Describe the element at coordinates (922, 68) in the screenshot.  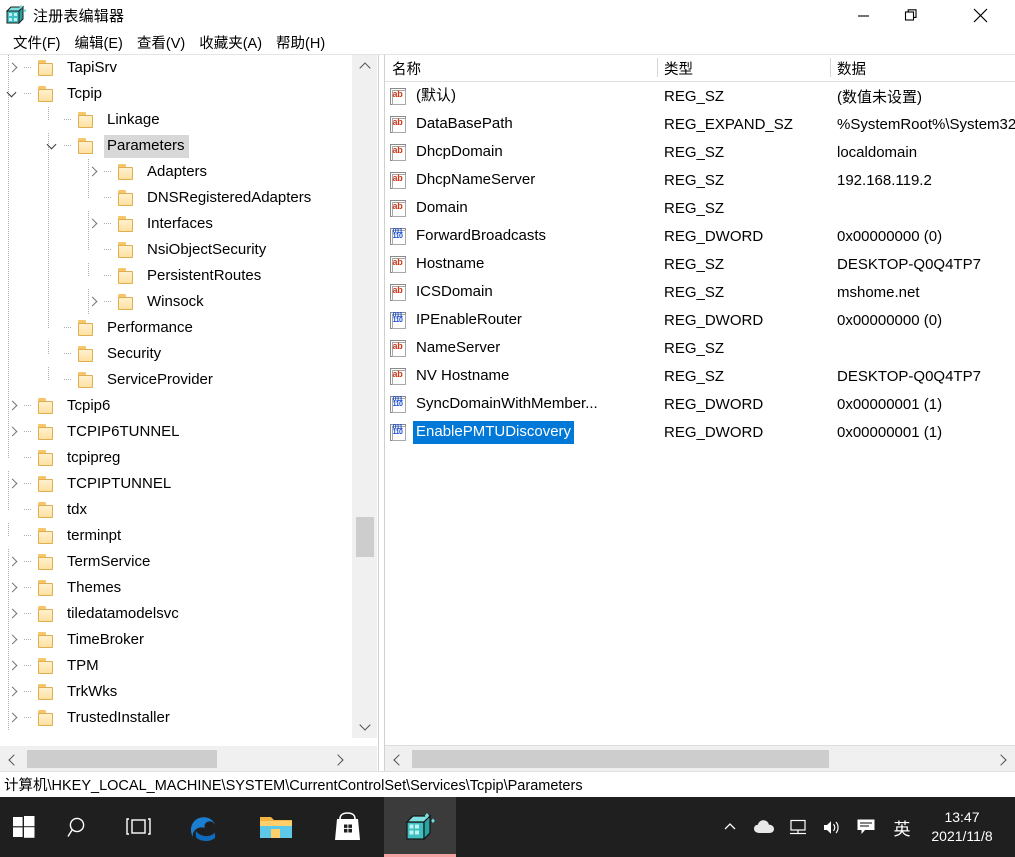
I see `column-header-data: 数据` at that location.